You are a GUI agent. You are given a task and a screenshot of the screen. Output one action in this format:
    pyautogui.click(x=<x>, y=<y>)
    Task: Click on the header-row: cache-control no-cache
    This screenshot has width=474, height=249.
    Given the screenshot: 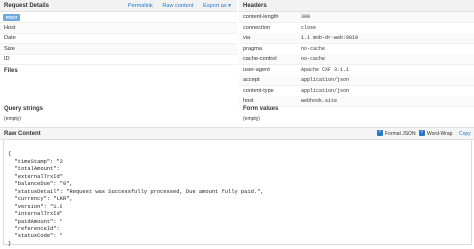 What is the action you would take?
    pyautogui.click(x=356, y=59)
    